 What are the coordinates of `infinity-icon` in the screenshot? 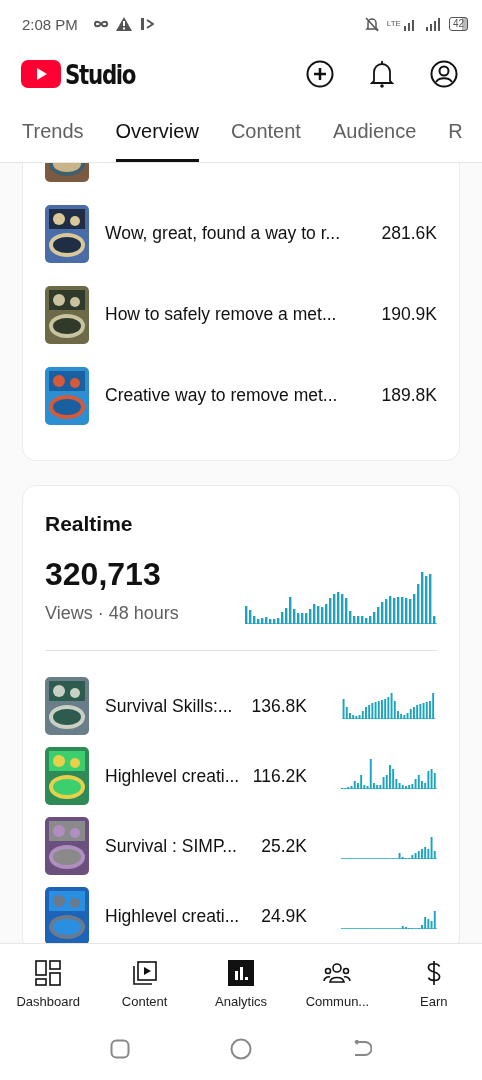 It's located at (100, 24).